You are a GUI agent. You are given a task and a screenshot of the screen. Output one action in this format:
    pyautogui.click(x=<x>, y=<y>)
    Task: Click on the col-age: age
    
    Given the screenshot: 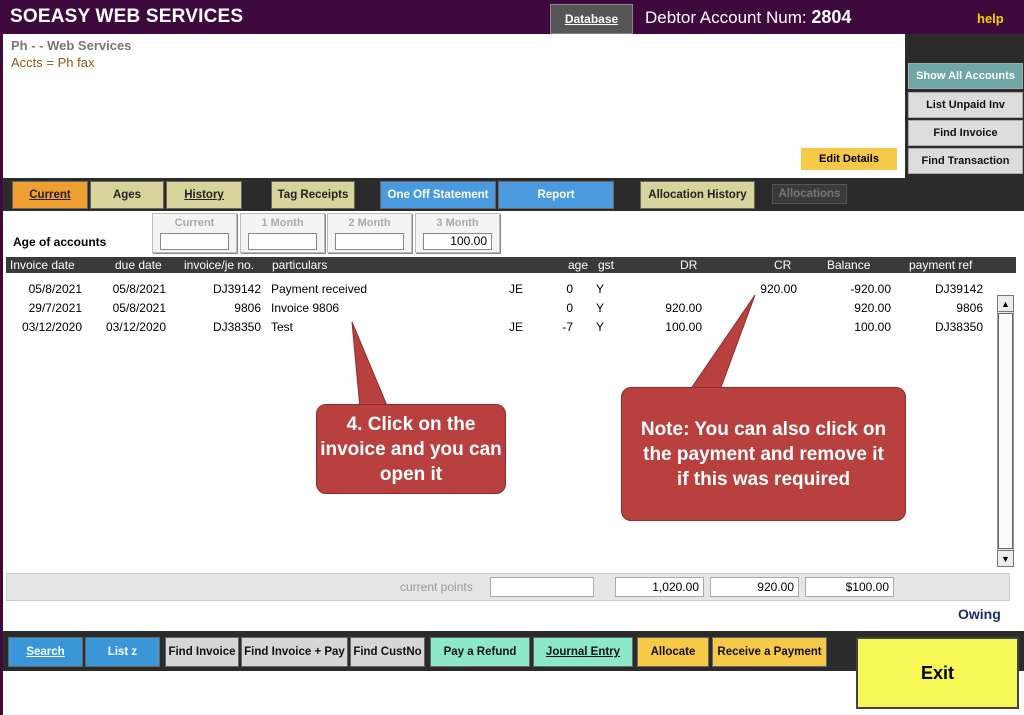 What is the action you would take?
    pyautogui.click(x=578, y=265)
    